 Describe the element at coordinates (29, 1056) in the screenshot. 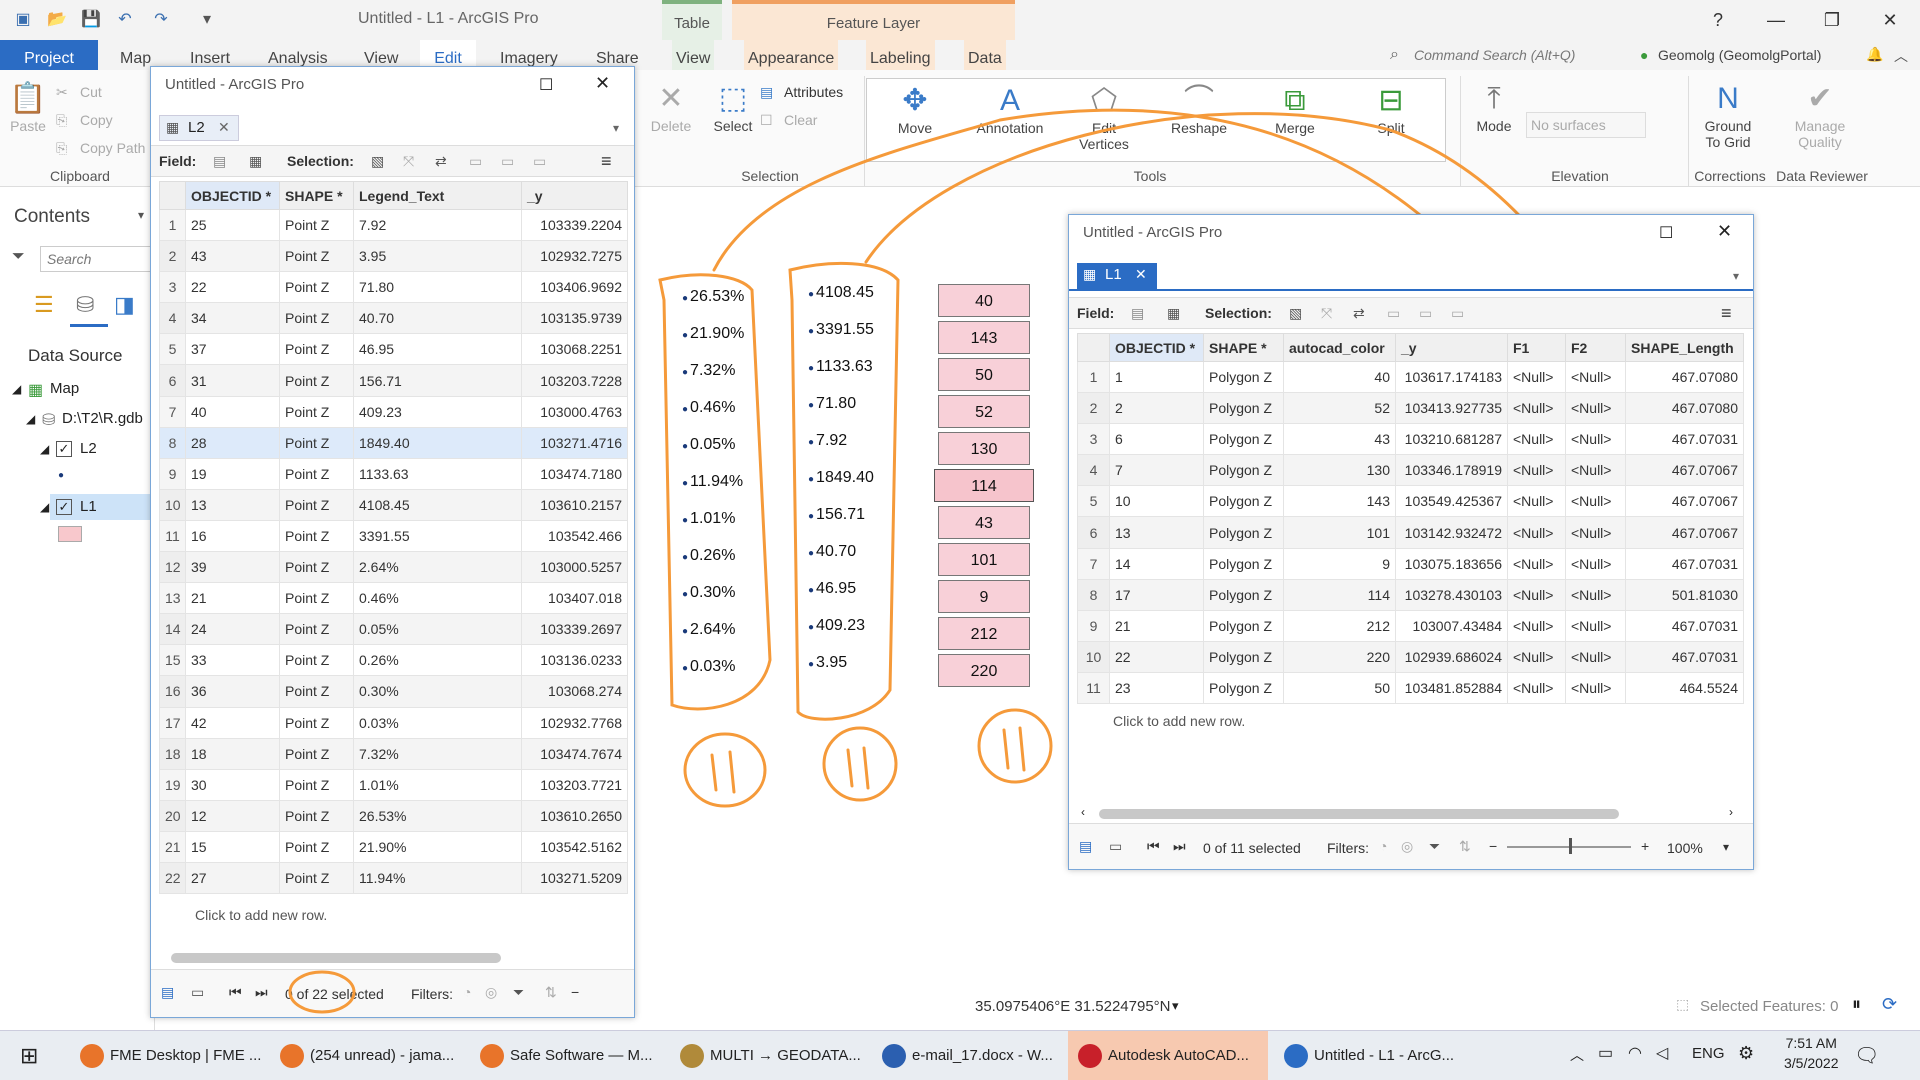

I see `windows-start-icon: ⊞` at that location.